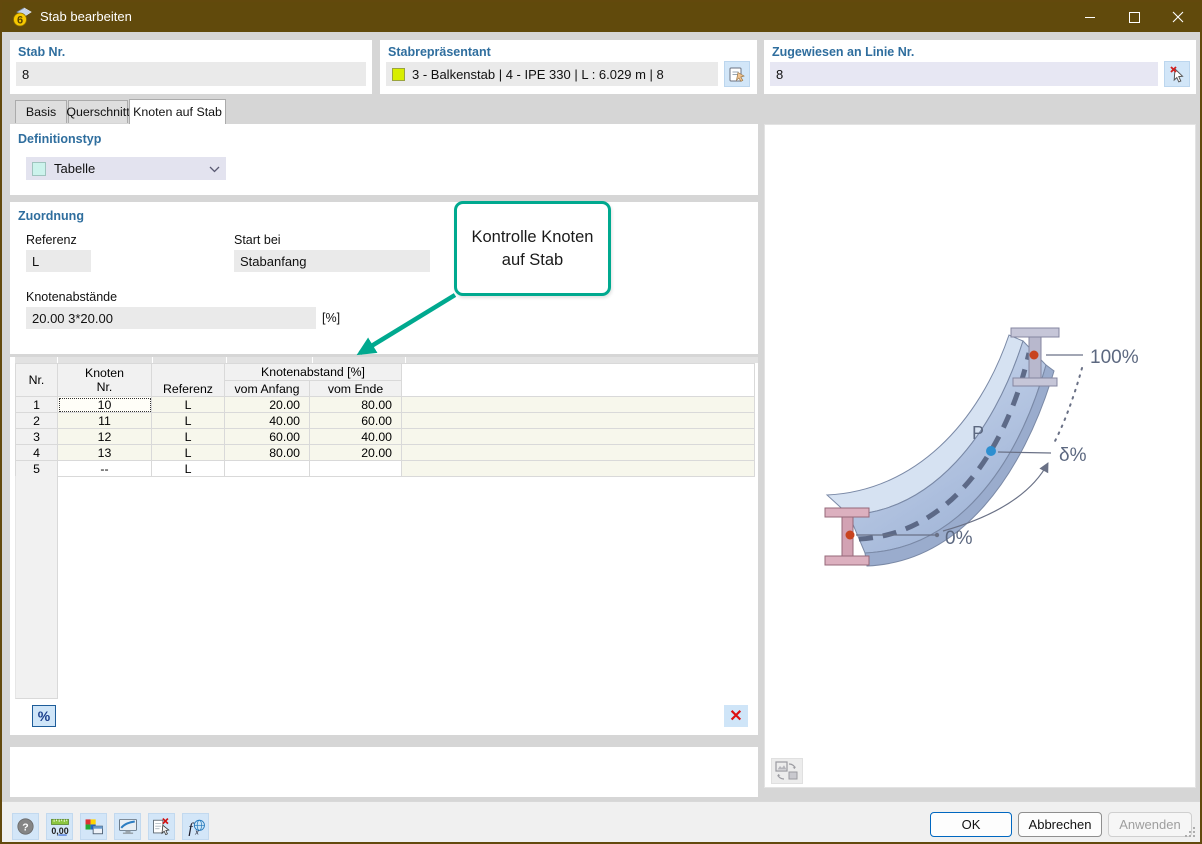 The height and width of the screenshot is (844, 1202). Describe the element at coordinates (273, 261) in the screenshot. I see `start-bei-value: Stabanfang` at that location.